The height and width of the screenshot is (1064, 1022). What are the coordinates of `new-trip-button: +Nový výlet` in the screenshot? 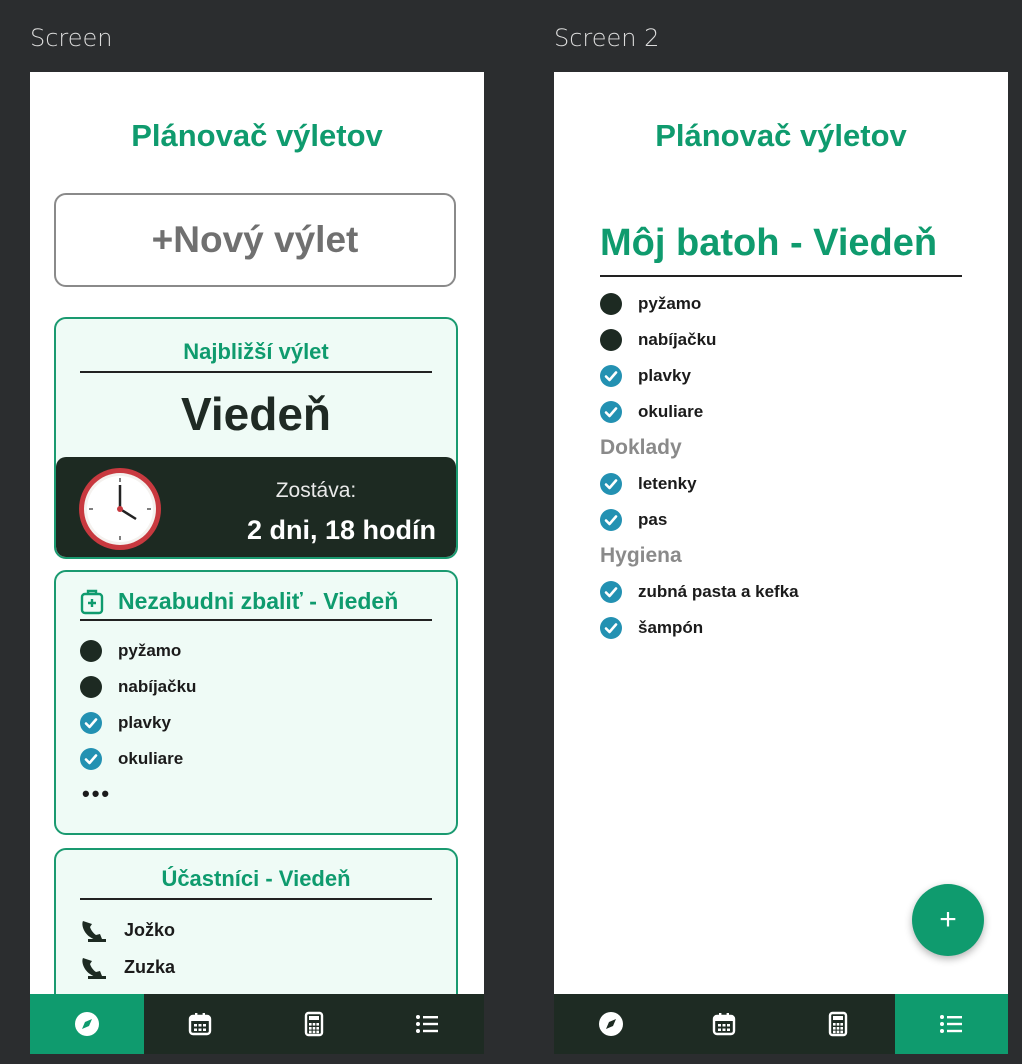 It's located at (255, 240).